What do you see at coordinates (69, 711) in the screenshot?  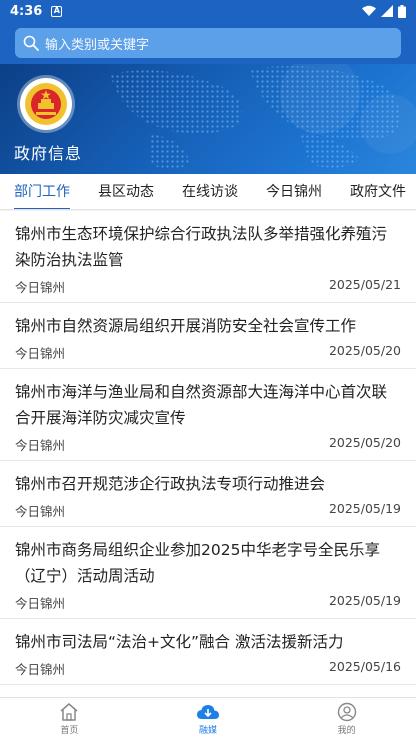 I see `home-icon` at bounding box center [69, 711].